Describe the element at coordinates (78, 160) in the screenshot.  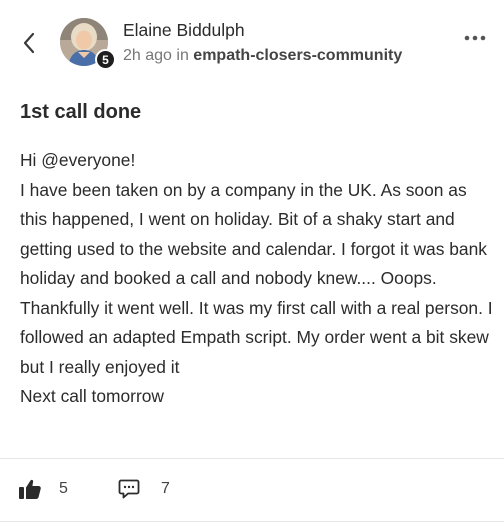
I see `post-greeting: Hi @everyone!` at that location.